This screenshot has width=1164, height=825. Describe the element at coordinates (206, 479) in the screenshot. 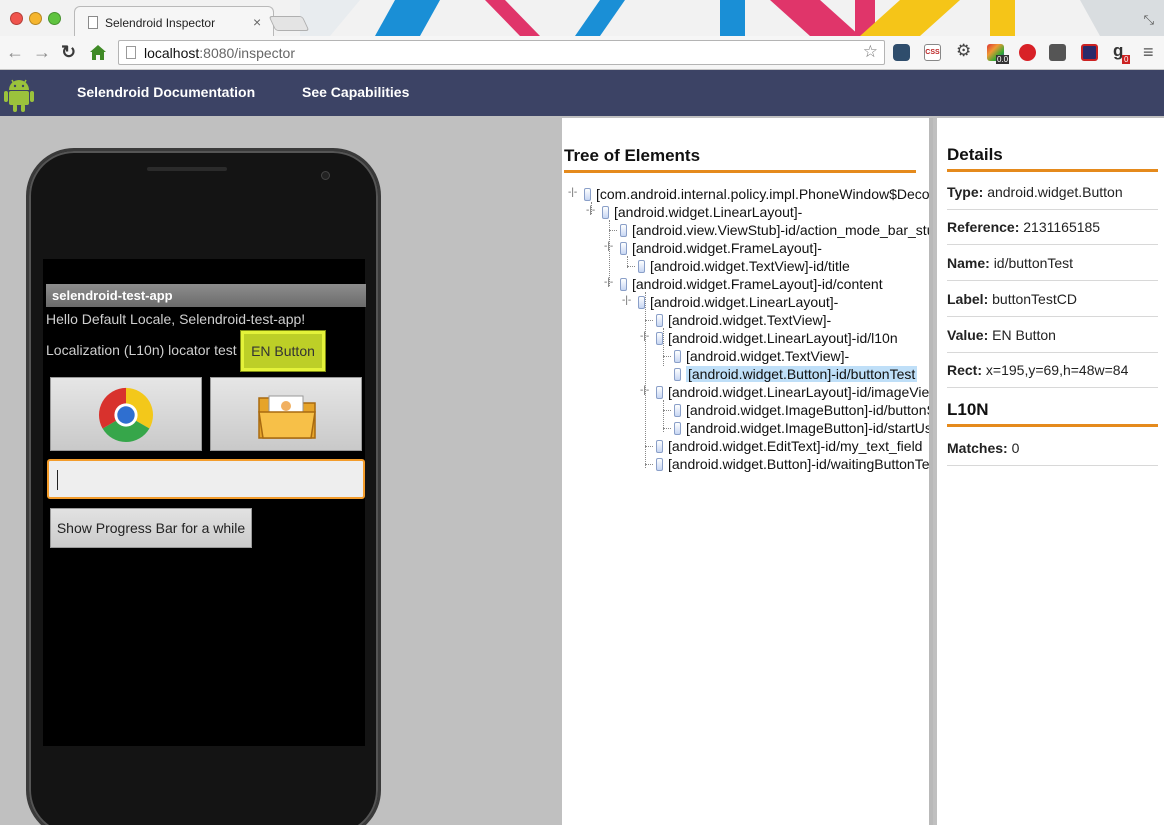

I see `my-text-field` at that location.